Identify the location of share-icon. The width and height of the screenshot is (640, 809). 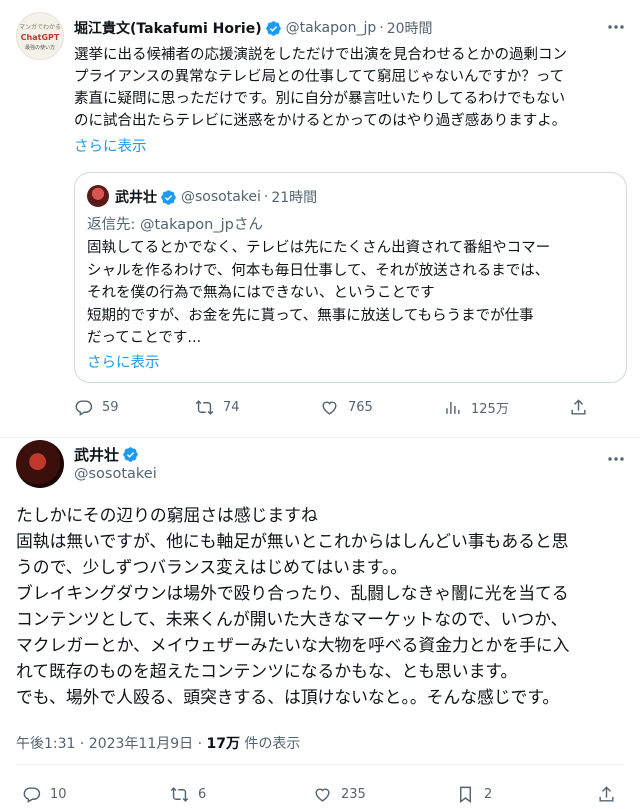
(606, 794).